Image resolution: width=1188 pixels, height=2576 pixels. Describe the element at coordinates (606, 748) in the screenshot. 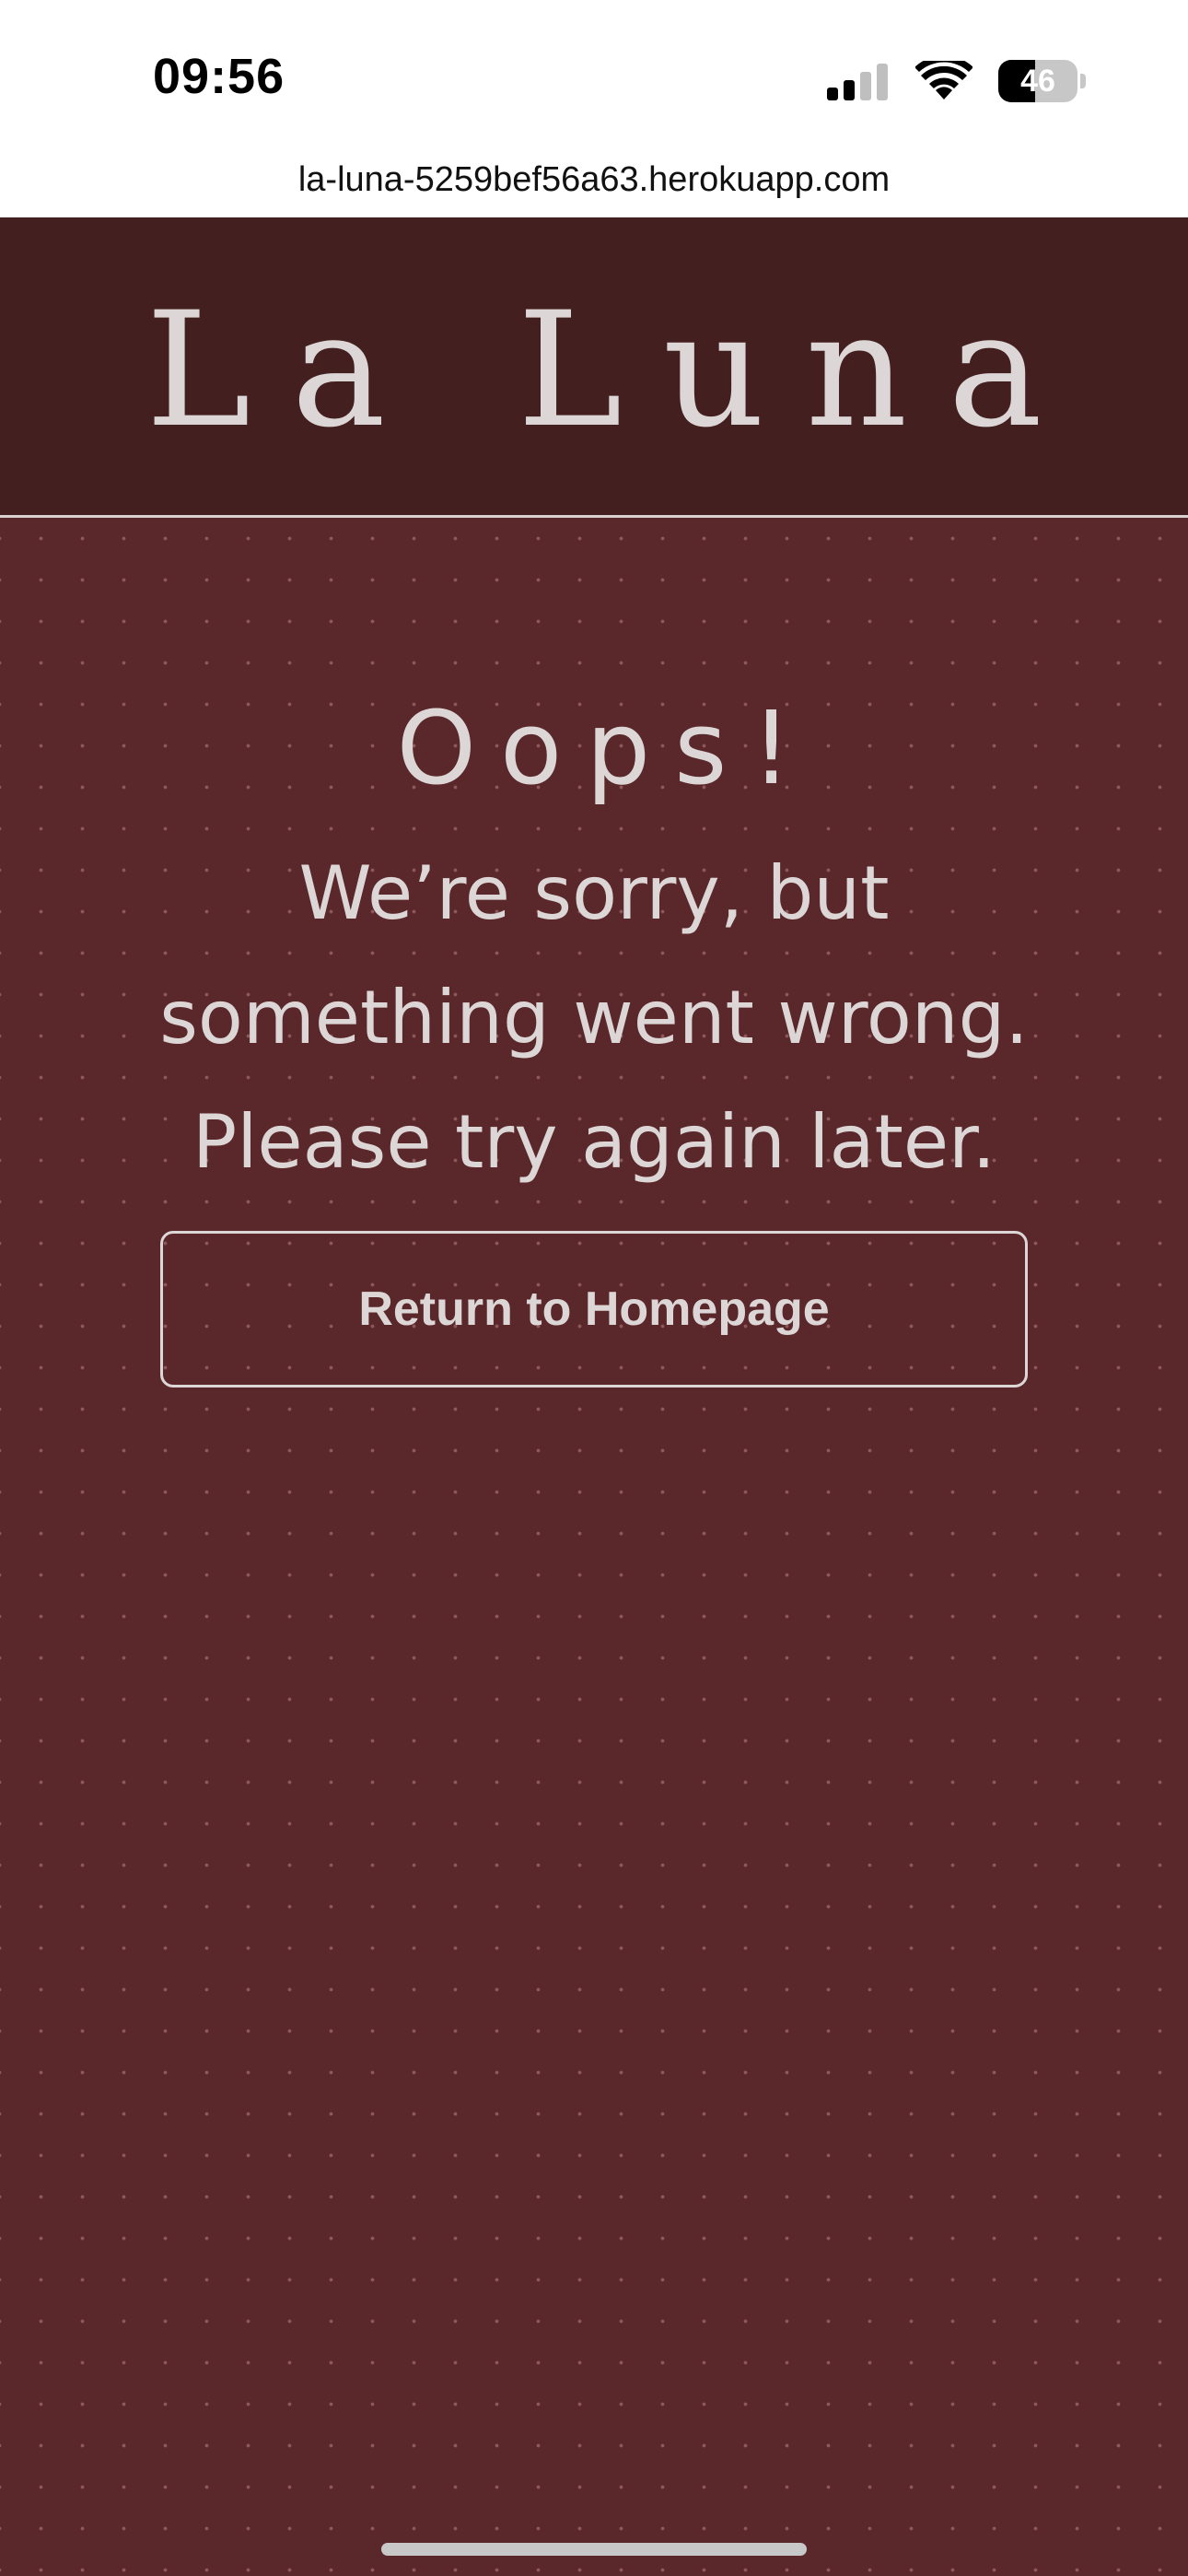

I see `error-title: Oops!` at that location.